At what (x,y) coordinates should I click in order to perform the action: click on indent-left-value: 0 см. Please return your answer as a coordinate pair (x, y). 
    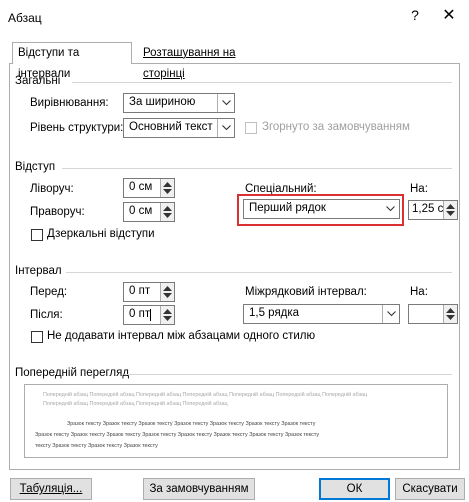
    Looking at the image, I should click on (141, 187).